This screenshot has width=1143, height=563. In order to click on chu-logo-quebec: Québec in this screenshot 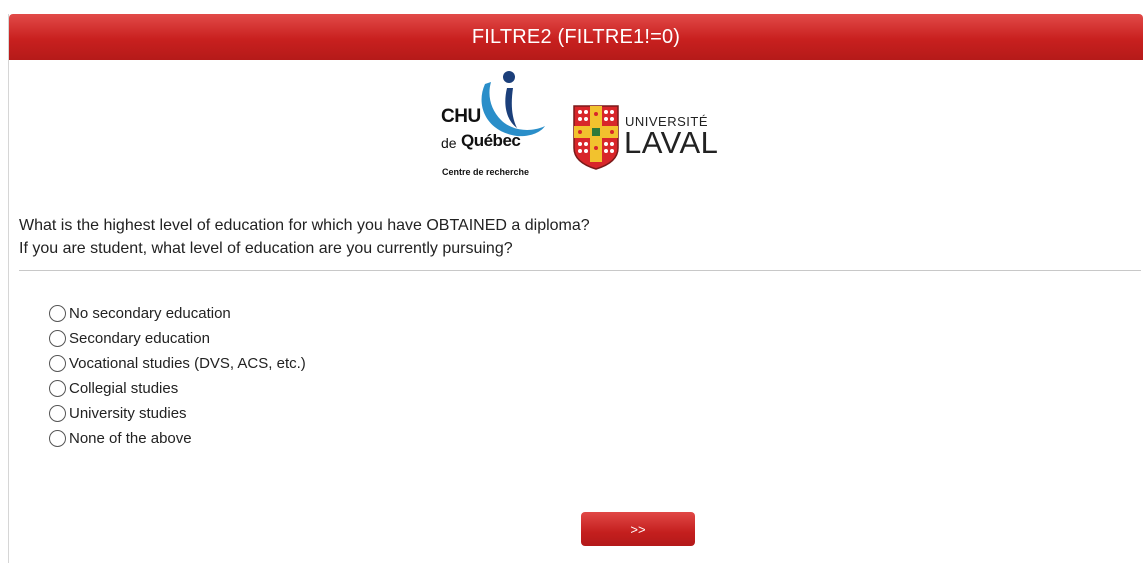, I will do `click(491, 140)`.